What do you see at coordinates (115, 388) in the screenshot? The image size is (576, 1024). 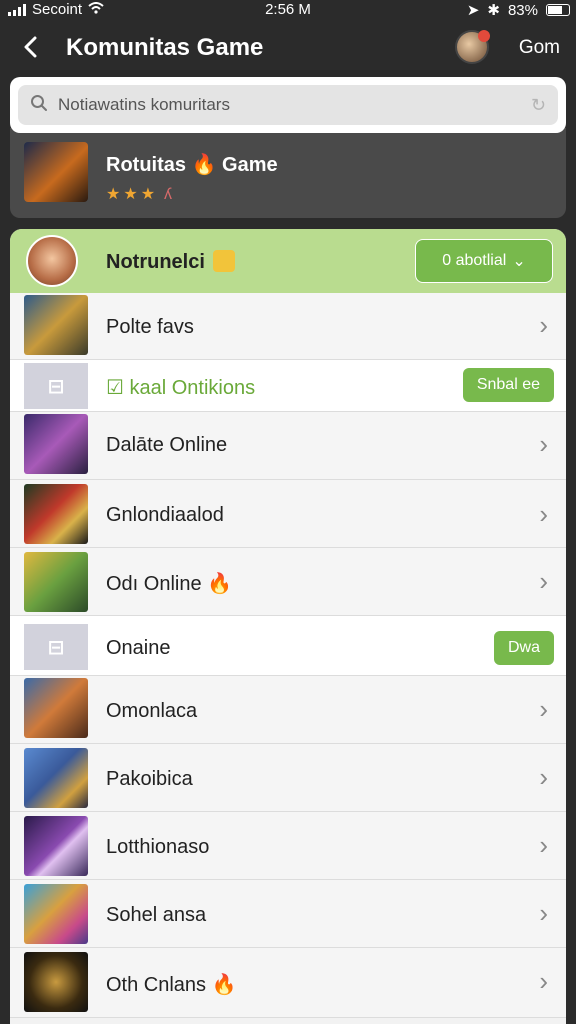 I see `checkbox-icon: ☑` at bounding box center [115, 388].